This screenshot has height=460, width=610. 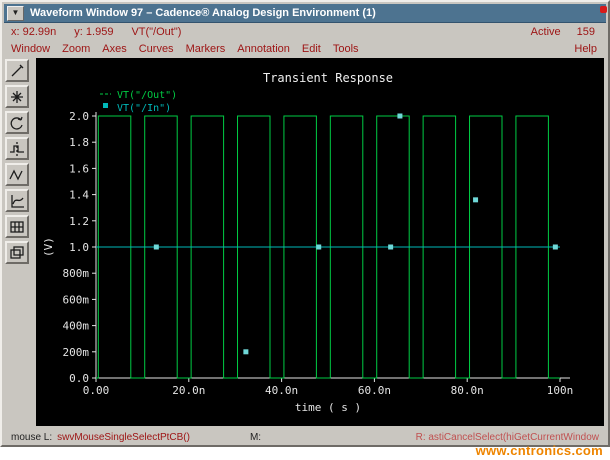 I want to click on svg-text: 800m, so click(x=76, y=273).